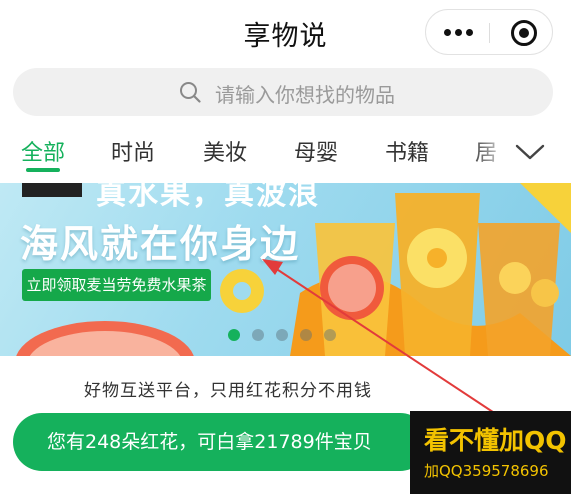 The width and height of the screenshot is (571, 494). I want to click on category-tabs: 全部 时尚 美妆 母婴 书籍 居, so click(285, 154).